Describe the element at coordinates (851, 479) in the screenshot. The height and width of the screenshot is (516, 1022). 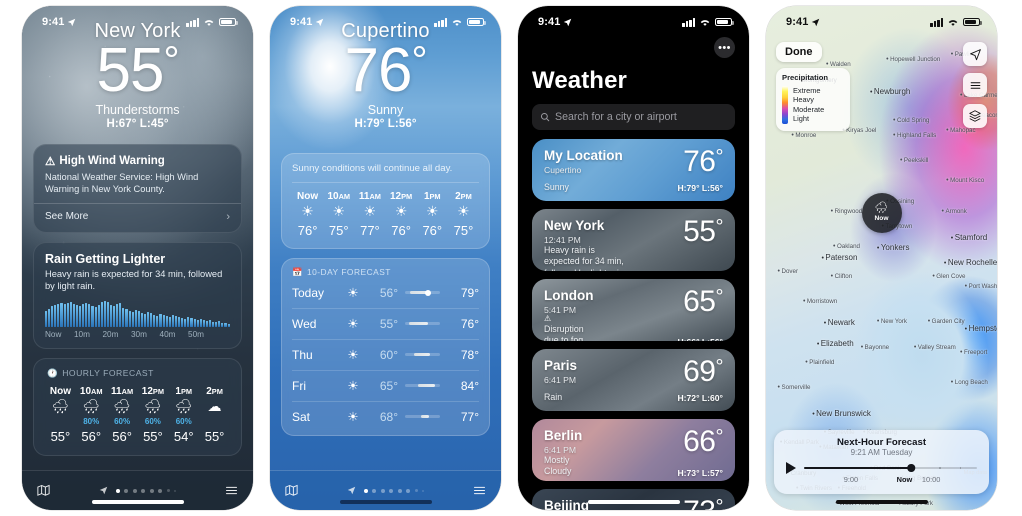
I see `timeline-axis-label: 9:00` at that location.